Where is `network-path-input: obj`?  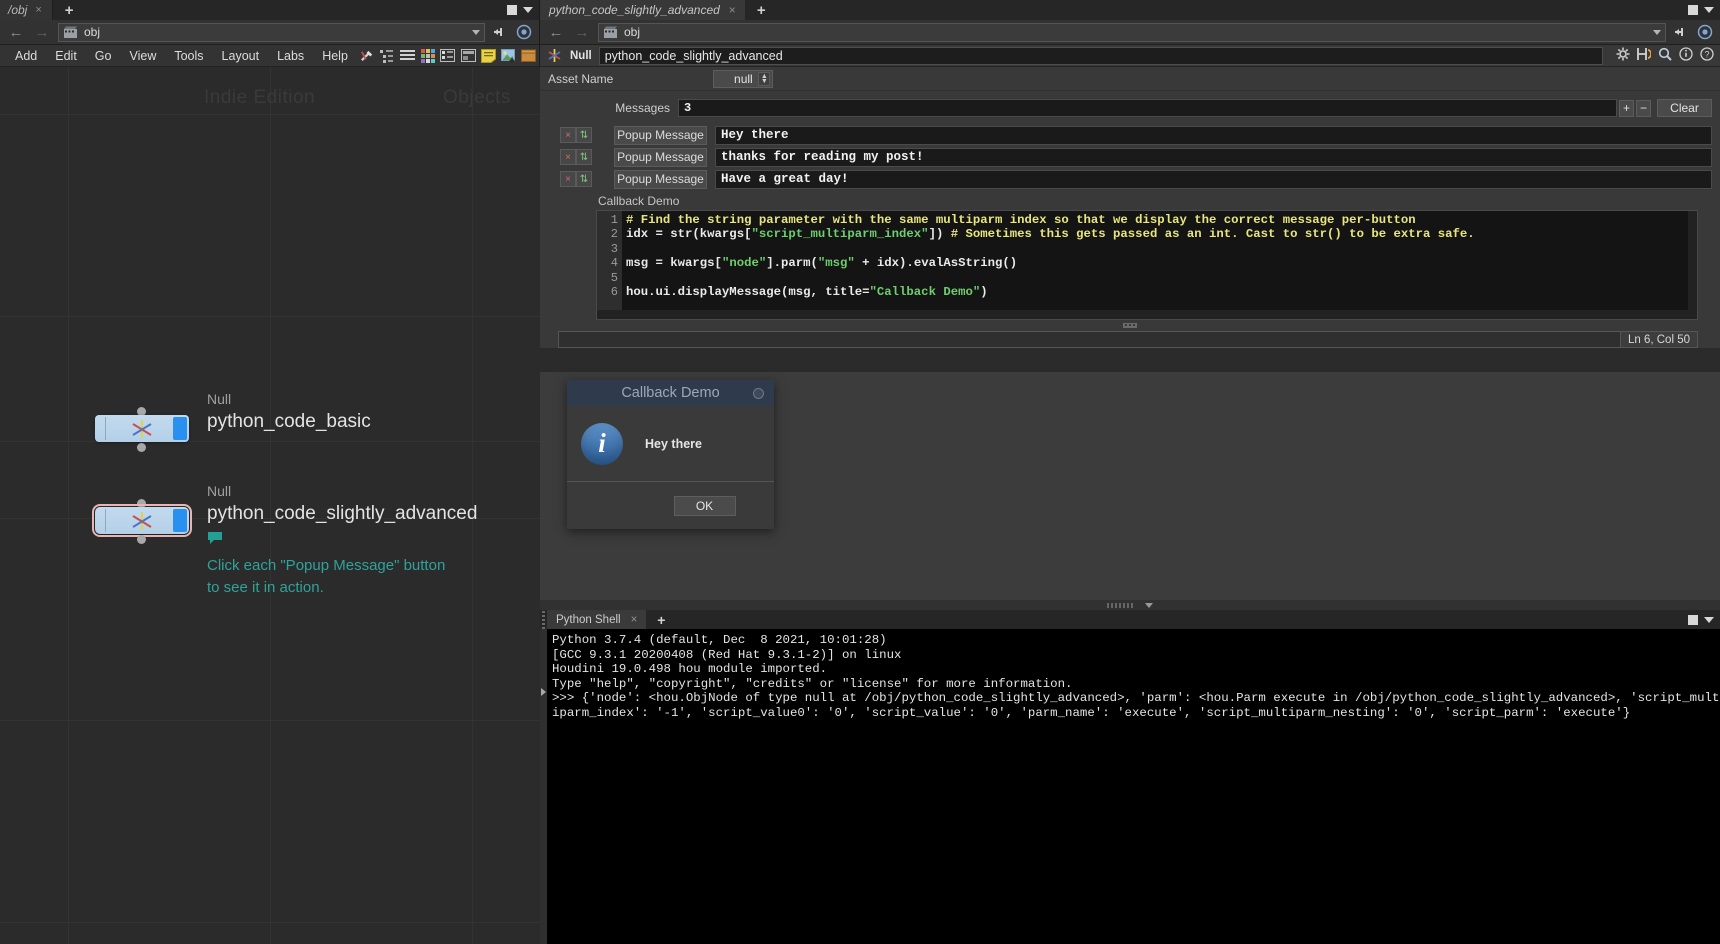 network-path-input: obj is located at coordinates (271, 32).